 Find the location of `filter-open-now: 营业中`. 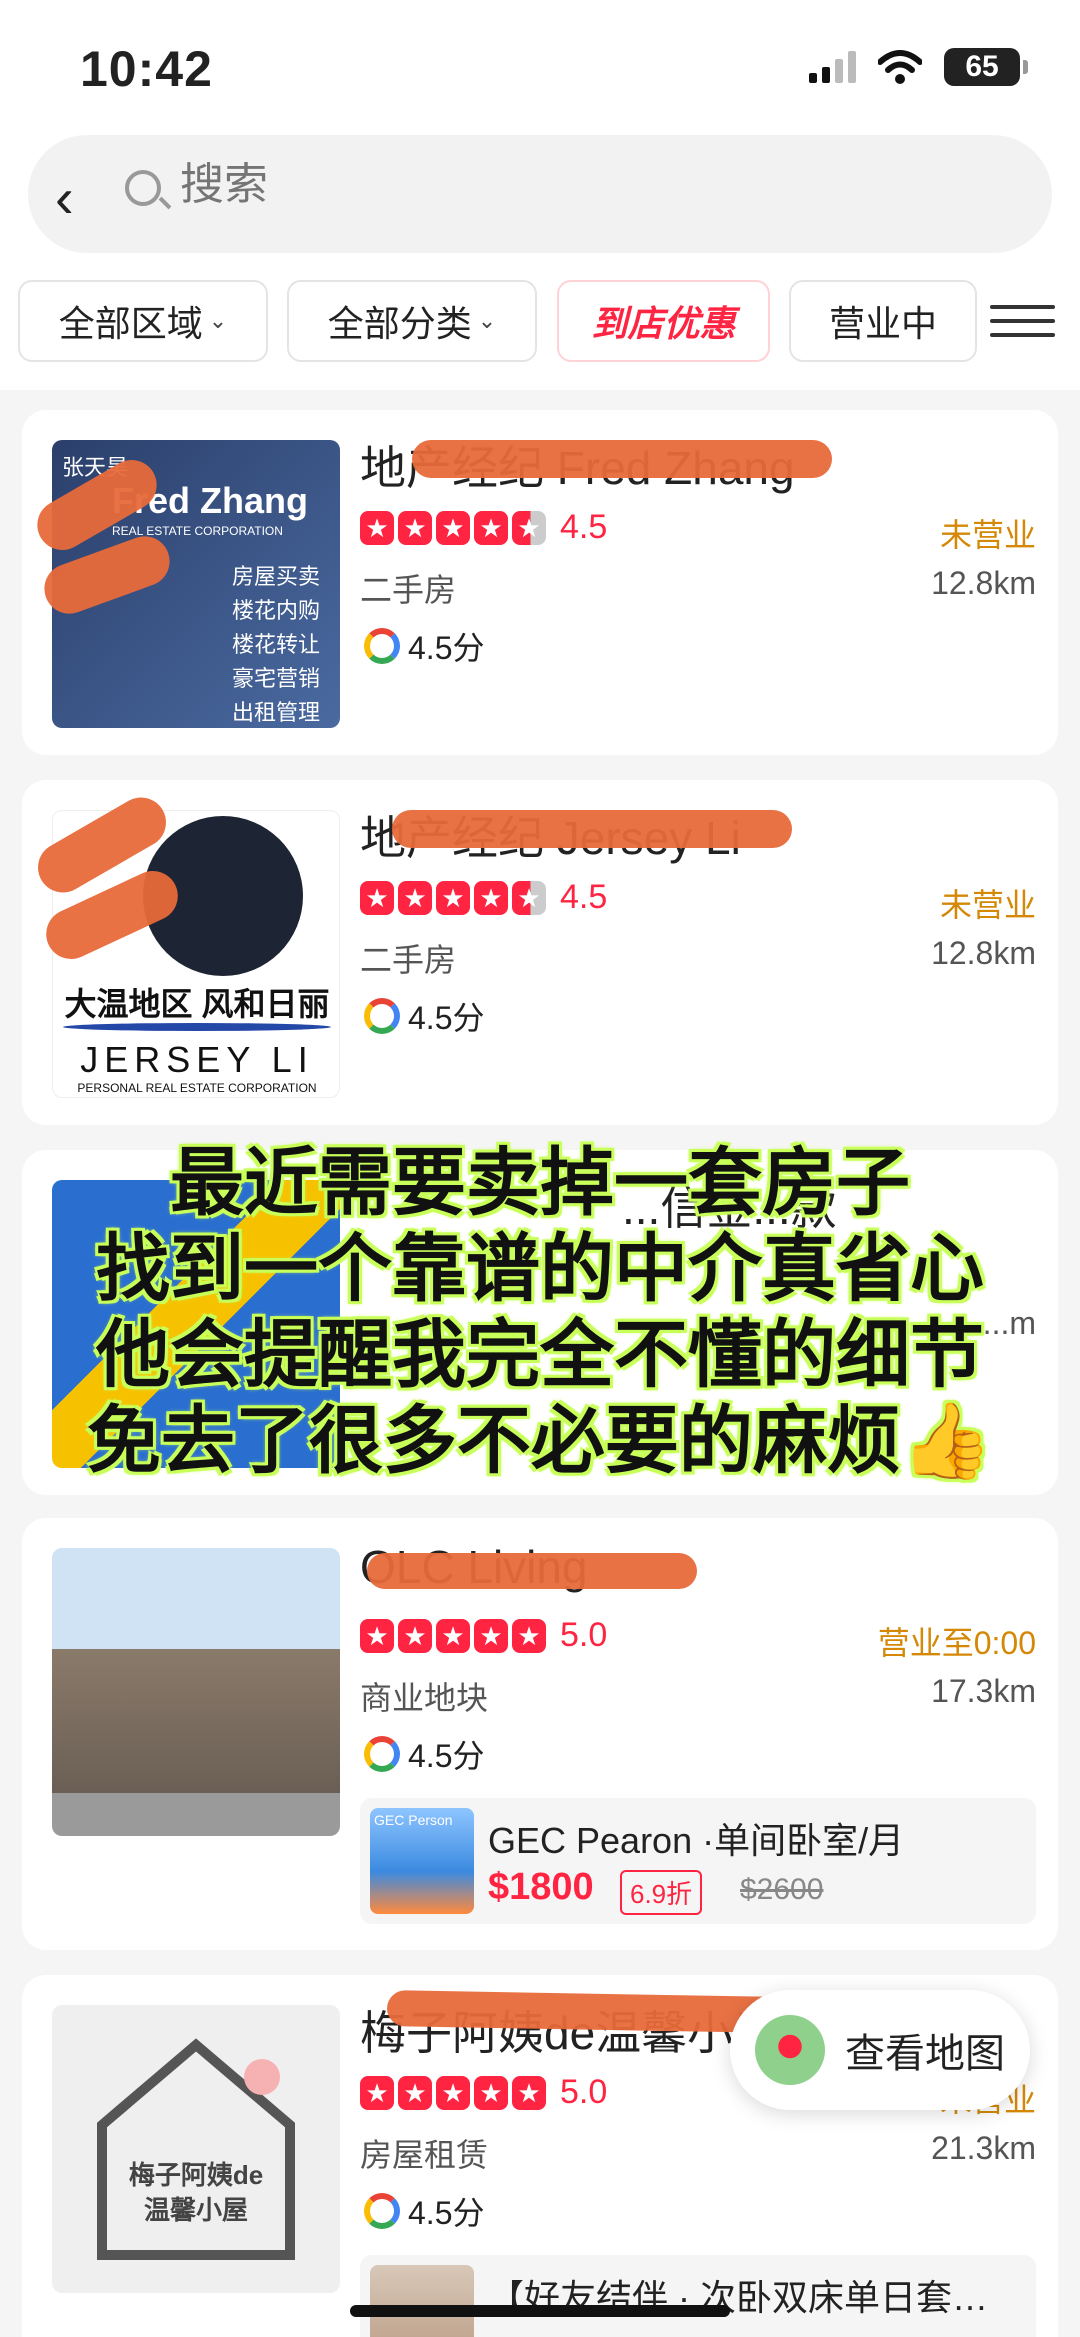

filter-open-now: 营业中 is located at coordinates (883, 321).